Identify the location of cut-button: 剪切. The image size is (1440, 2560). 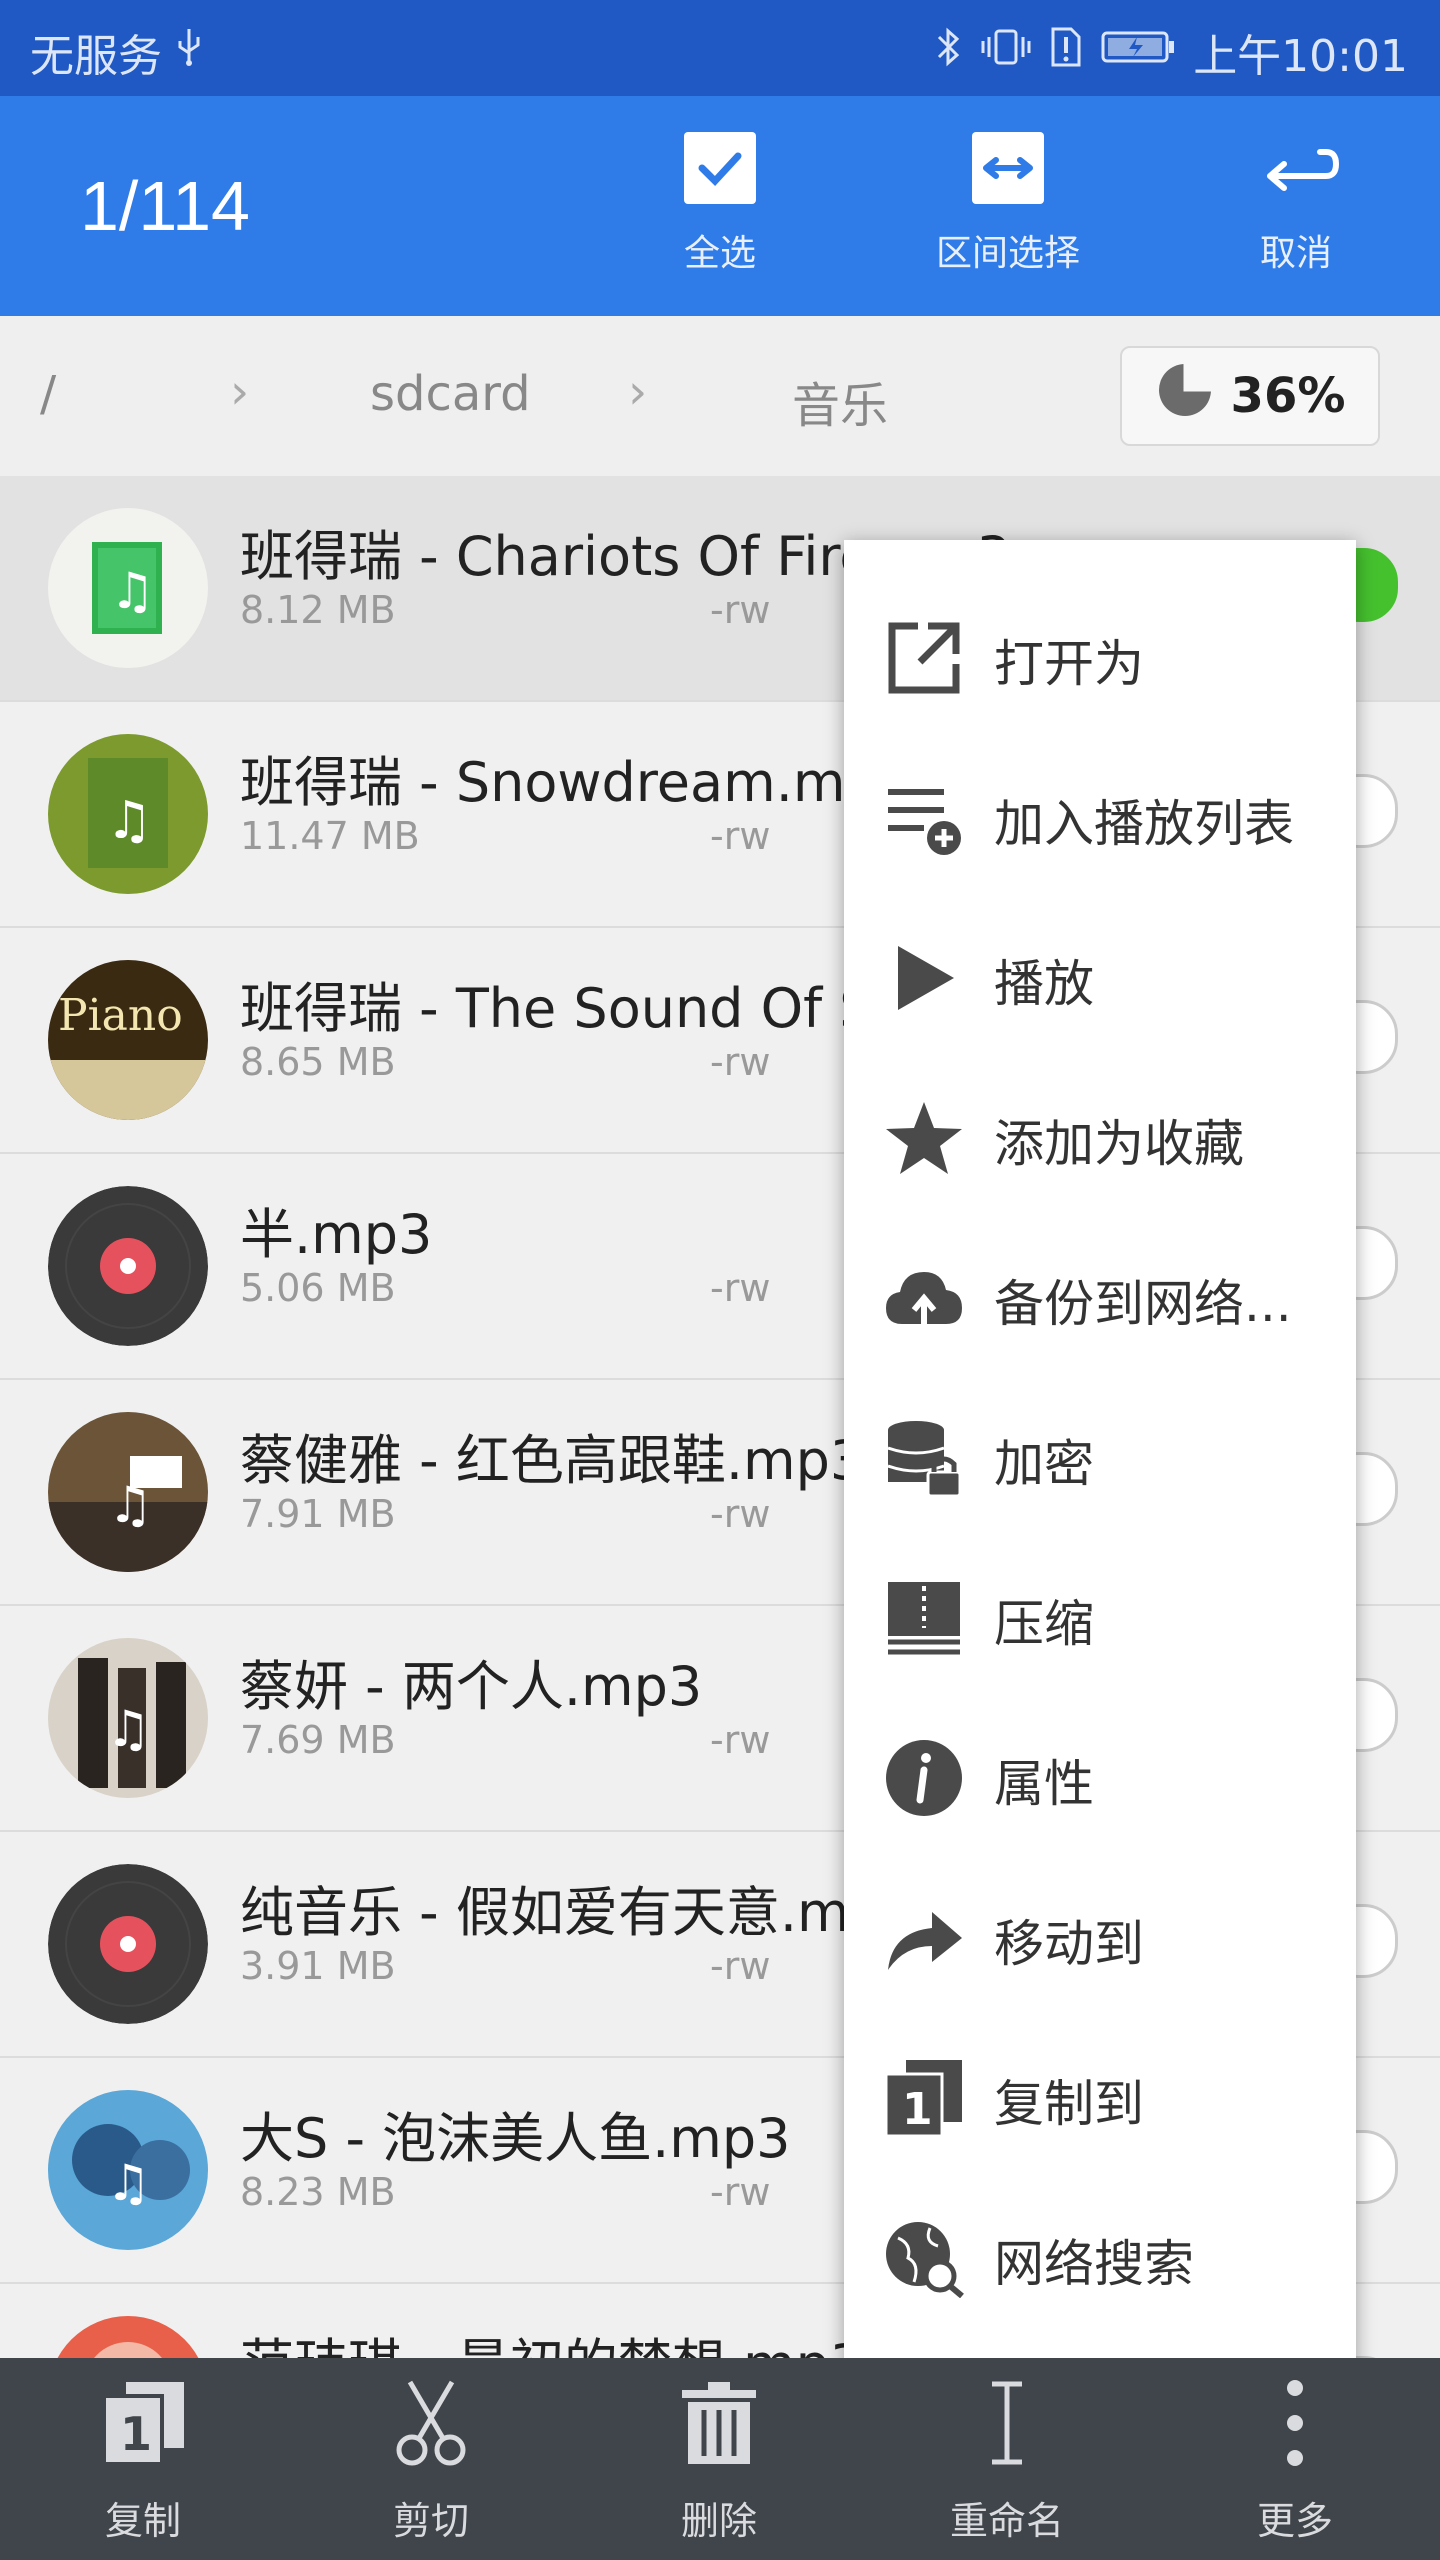
(431, 2461).